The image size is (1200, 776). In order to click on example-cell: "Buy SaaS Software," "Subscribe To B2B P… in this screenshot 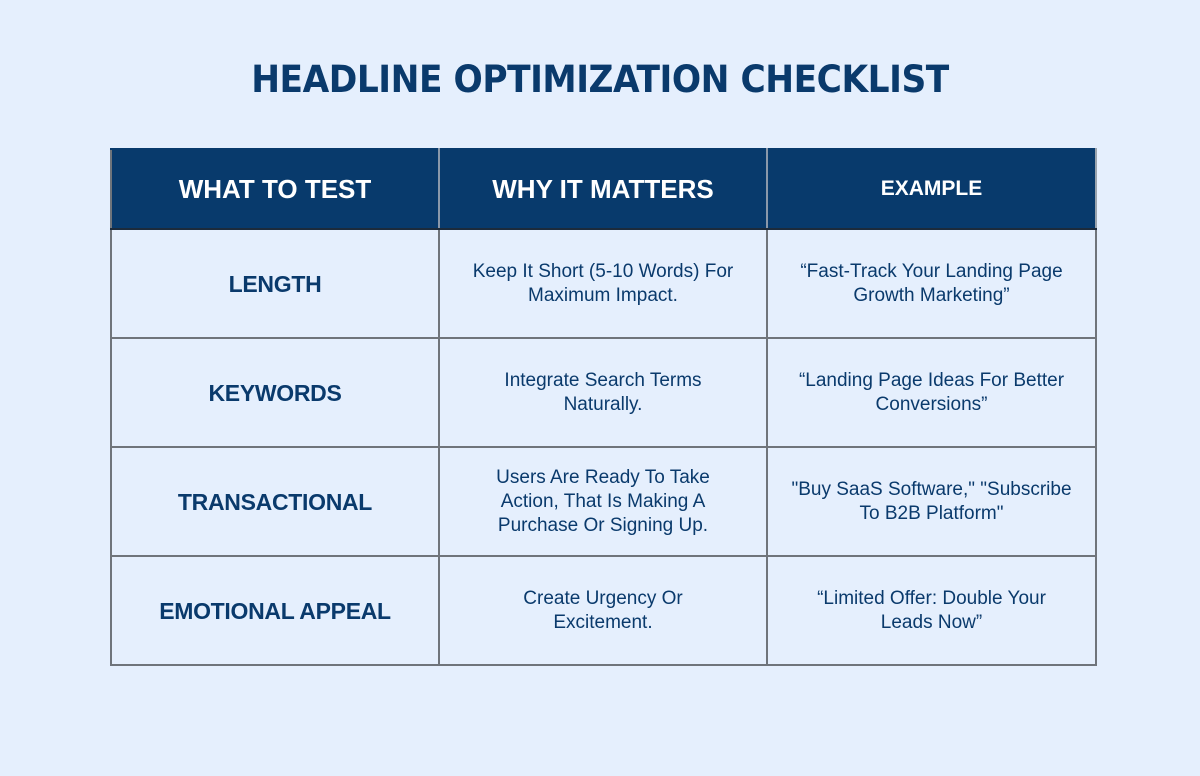, I will do `click(931, 501)`.